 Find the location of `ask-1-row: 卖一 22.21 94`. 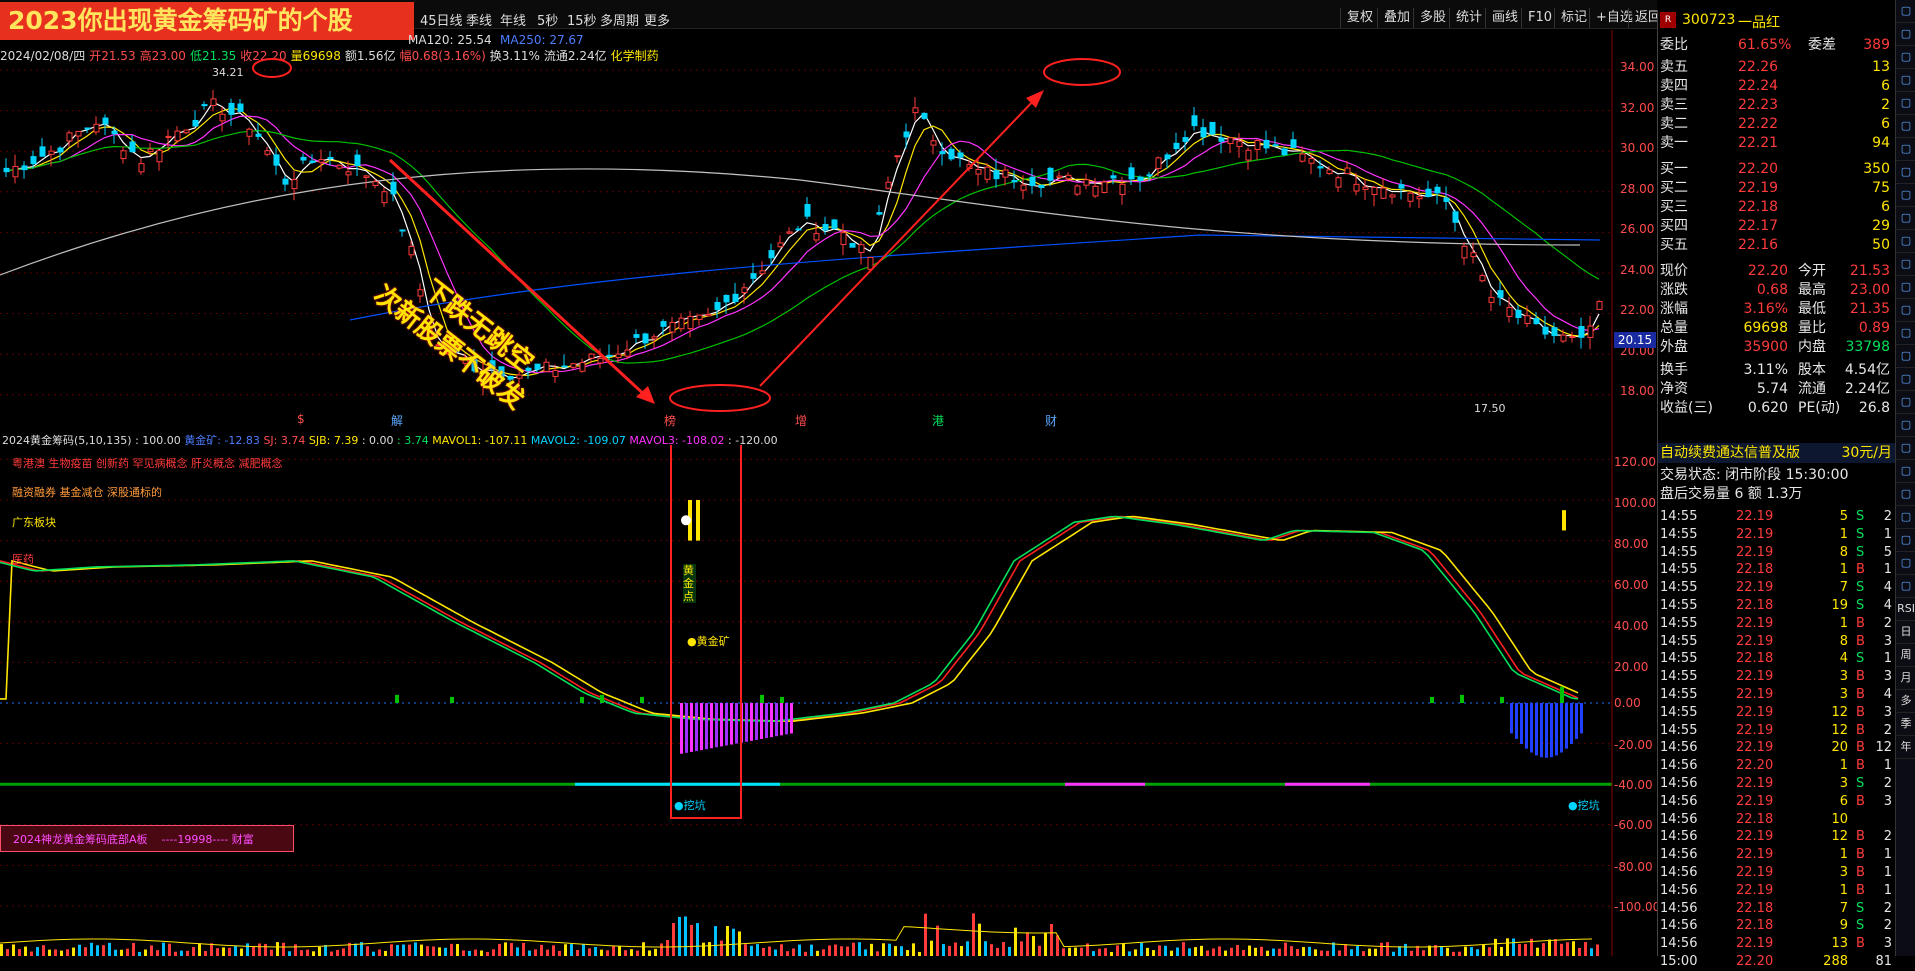

ask-1-row: 卖一 22.21 94 is located at coordinates (1777, 143).